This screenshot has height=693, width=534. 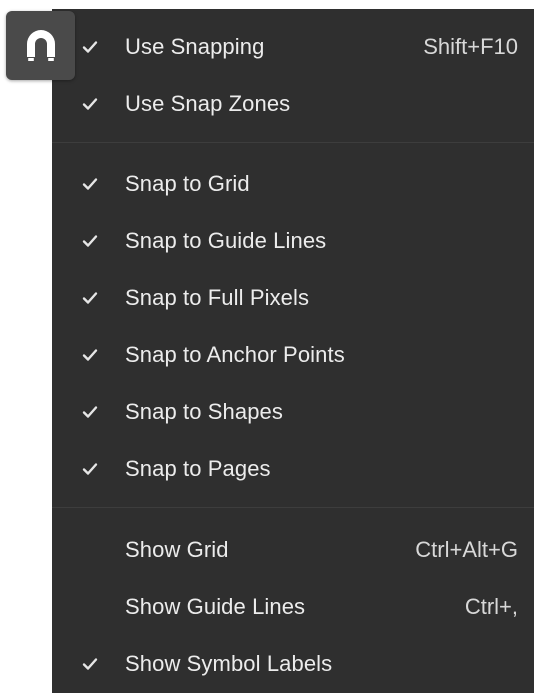 What do you see at coordinates (235, 354) in the screenshot?
I see `menu-item-label: Snap to Anchor Points` at bounding box center [235, 354].